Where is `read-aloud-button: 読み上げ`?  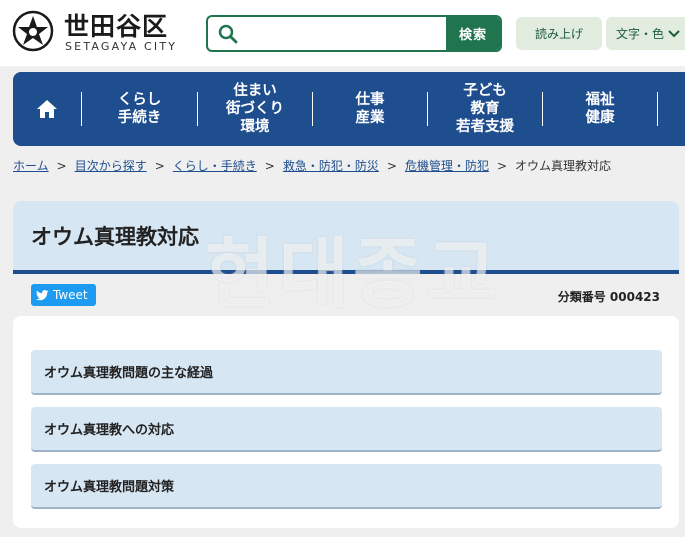
read-aloud-button: 読み上げ is located at coordinates (559, 33).